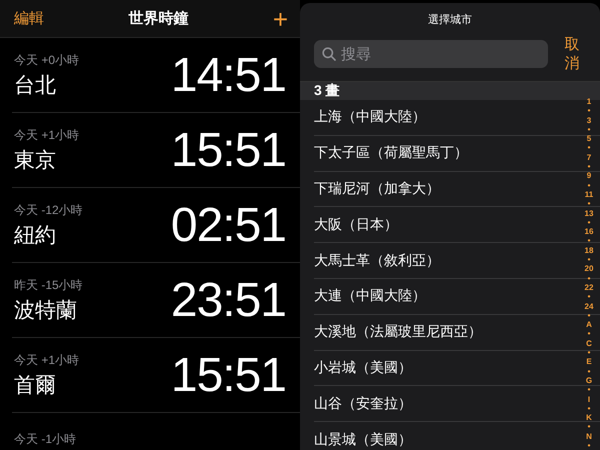  Describe the element at coordinates (589, 417) in the screenshot. I see `index-letter: K` at that location.